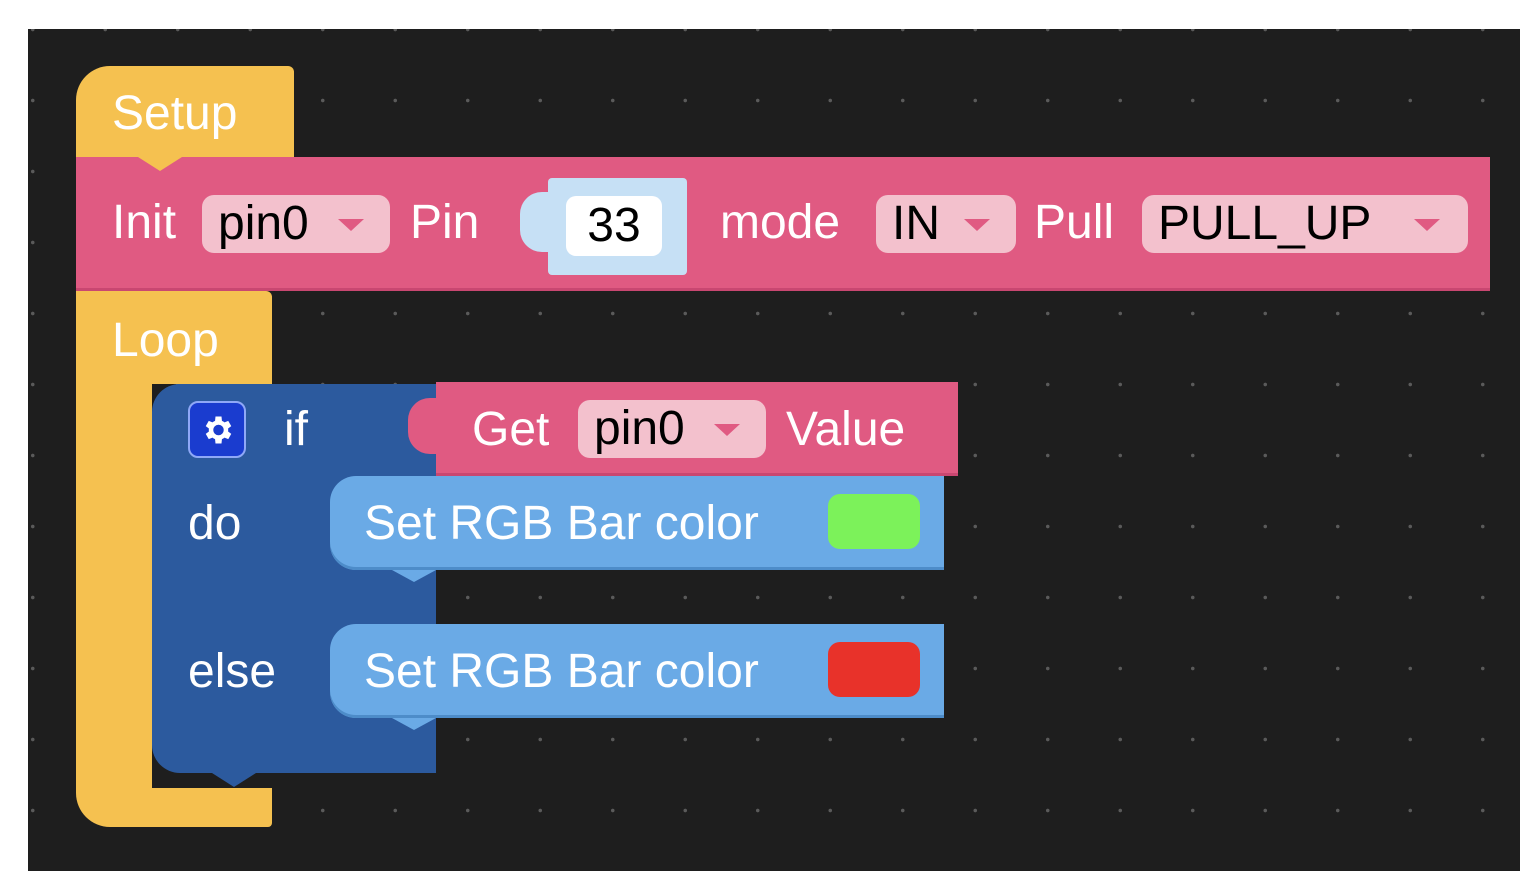 This screenshot has height=871, width=1520. I want to click on mode-label: mode, so click(780, 222).